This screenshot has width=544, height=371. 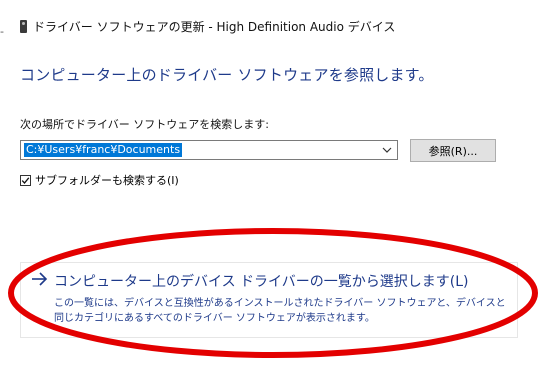 I want to click on chevron-down-icon, so click(x=387, y=150).